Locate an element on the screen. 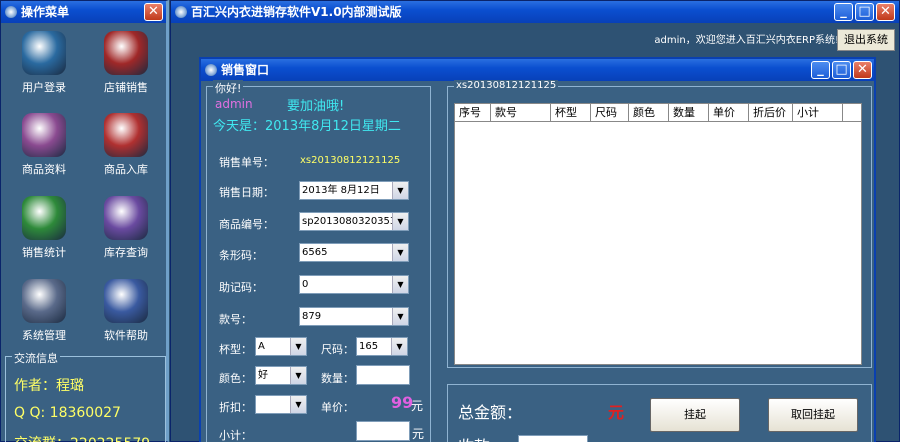 Image resolution: width=900 pixels, height=442 pixels. user-name: admin is located at coordinates (234, 104).